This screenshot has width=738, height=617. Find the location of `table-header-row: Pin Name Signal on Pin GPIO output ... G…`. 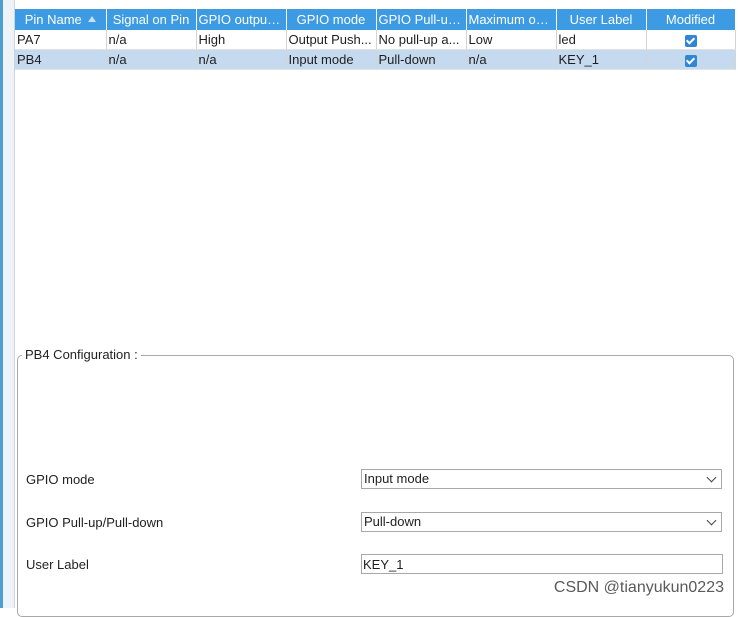

table-header-row: Pin Name Signal on Pin GPIO output ... G… is located at coordinates (375, 19).